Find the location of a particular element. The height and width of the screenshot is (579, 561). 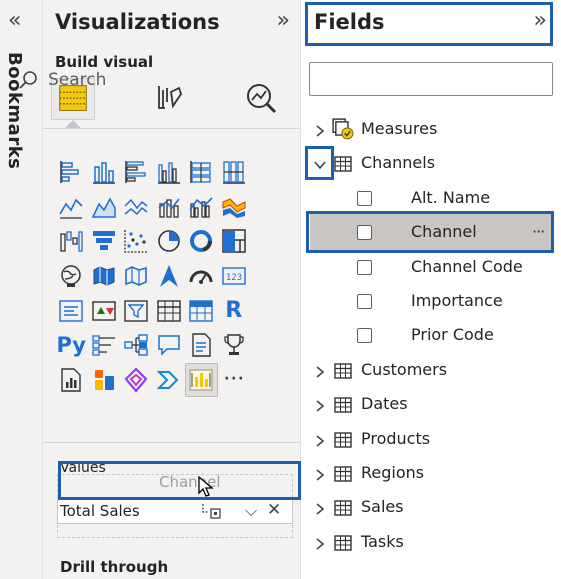

power-apps-icon is located at coordinates (136, 380).